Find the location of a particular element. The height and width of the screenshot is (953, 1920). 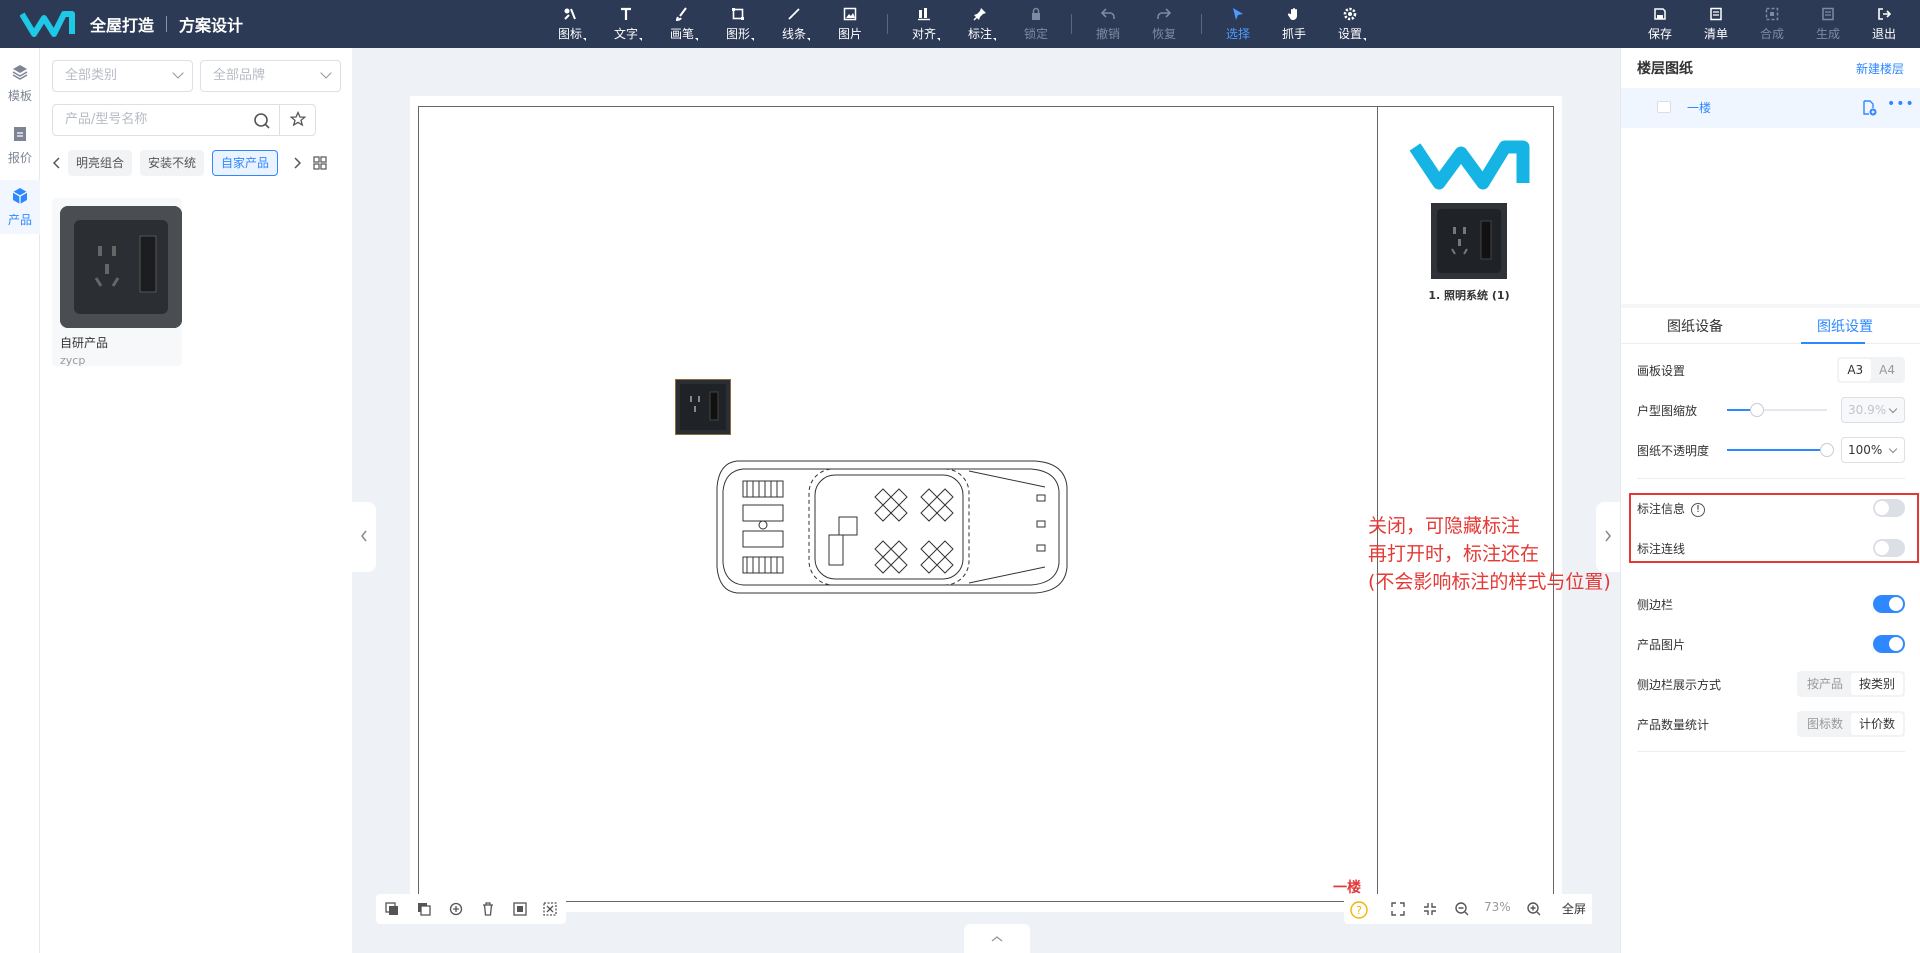

group-icon is located at coordinates (520, 909).